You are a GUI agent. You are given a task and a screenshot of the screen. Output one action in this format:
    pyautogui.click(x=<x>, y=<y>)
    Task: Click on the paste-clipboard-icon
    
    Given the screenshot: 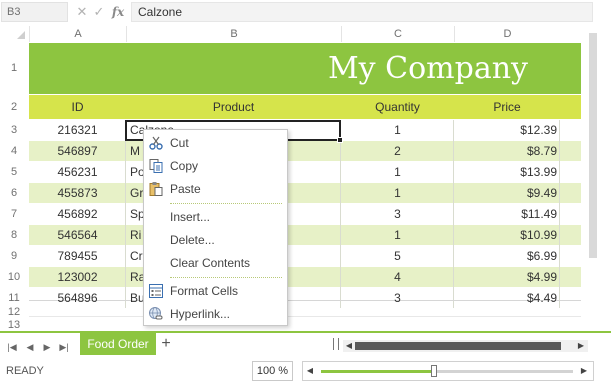 What is the action you would take?
    pyautogui.click(x=156, y=189)
    